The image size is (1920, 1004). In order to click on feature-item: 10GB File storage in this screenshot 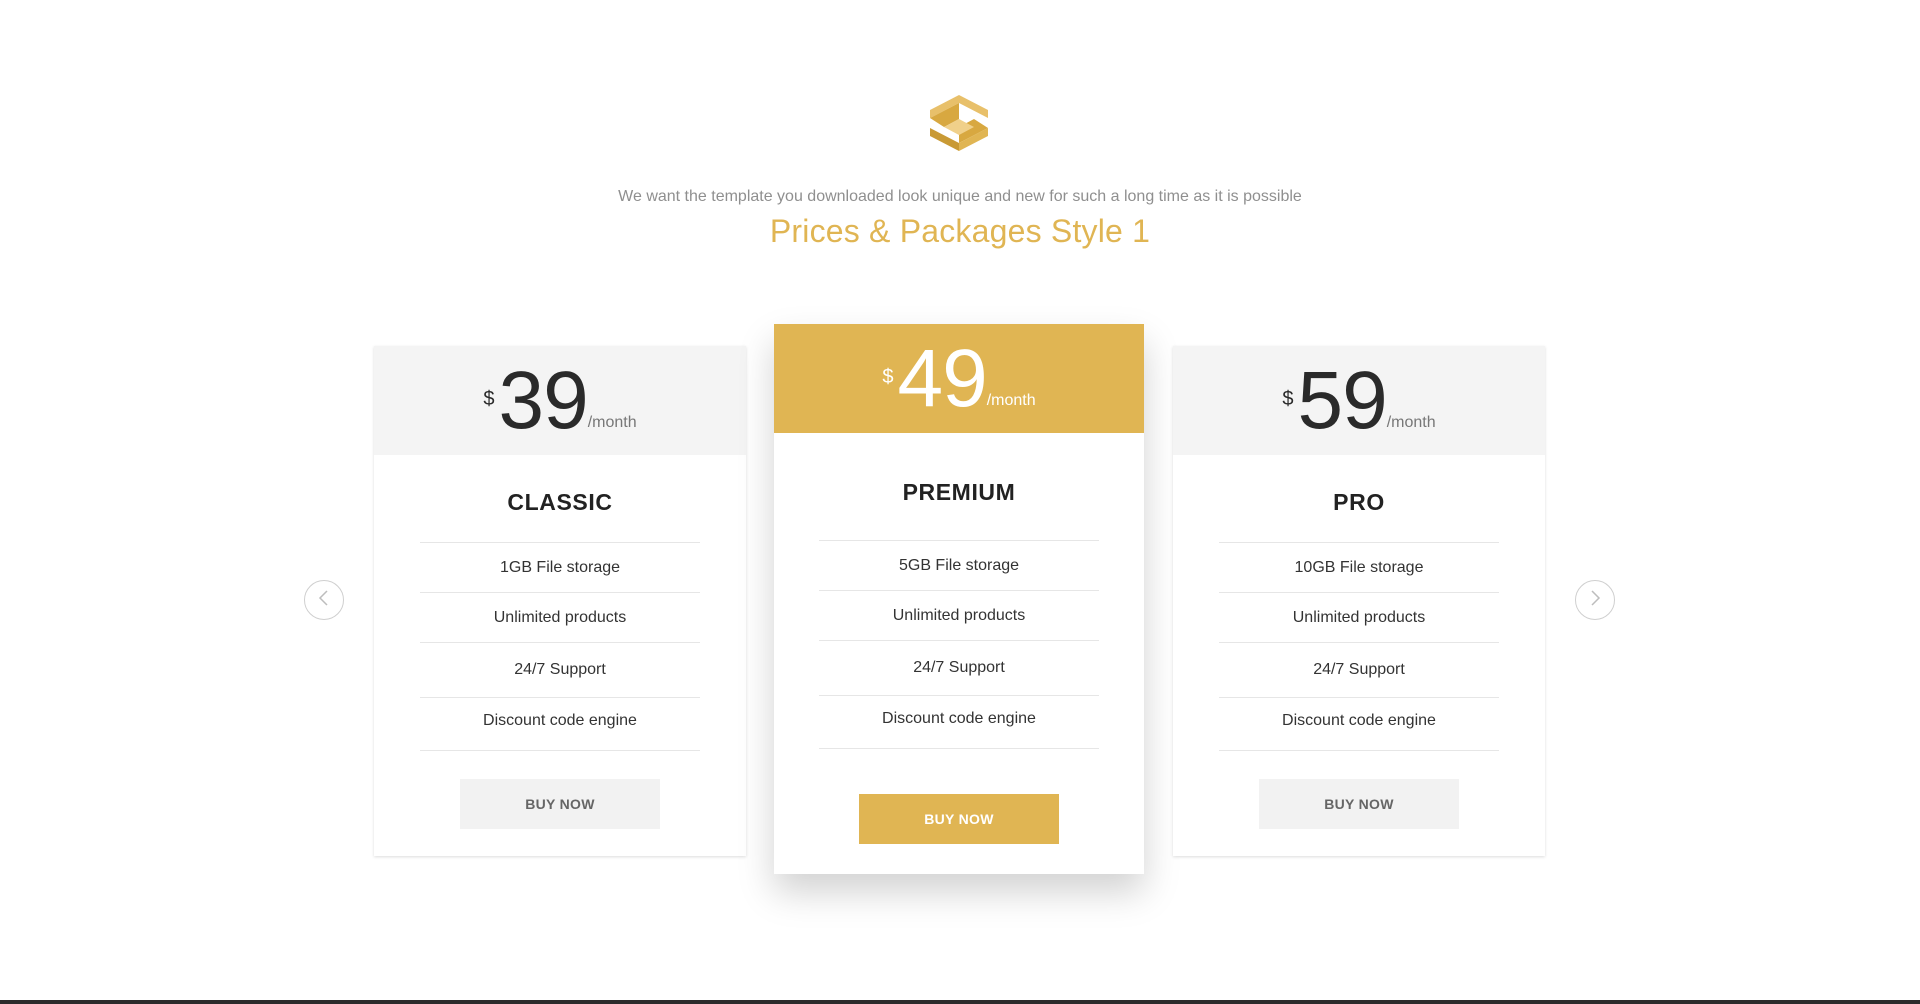, I will do `click(1359, 568)`.